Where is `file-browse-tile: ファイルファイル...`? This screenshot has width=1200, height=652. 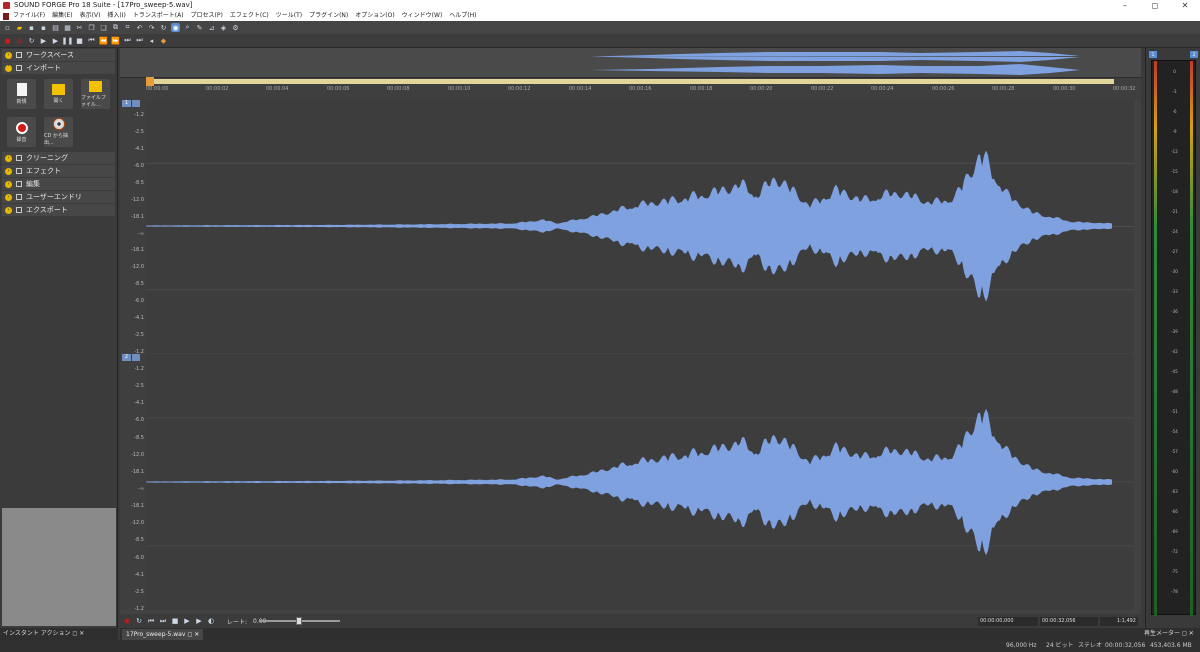 file-browse-tile: ファイルファイル... is located at coordinates (95, 94).